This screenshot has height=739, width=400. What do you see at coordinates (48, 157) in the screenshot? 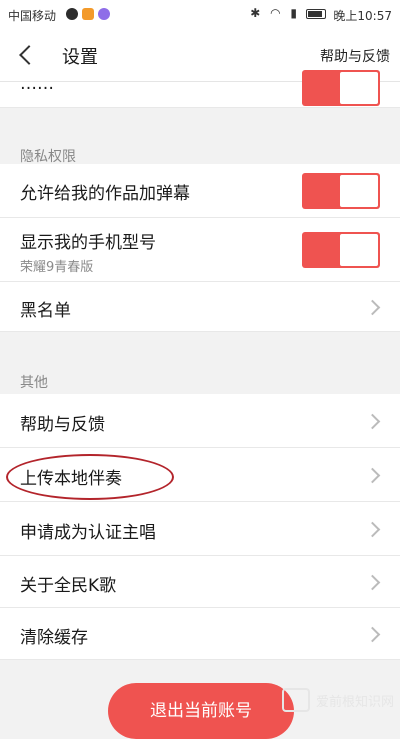
I see `section-title-privacy: 隐私权限` at bounding box center [48, 157].